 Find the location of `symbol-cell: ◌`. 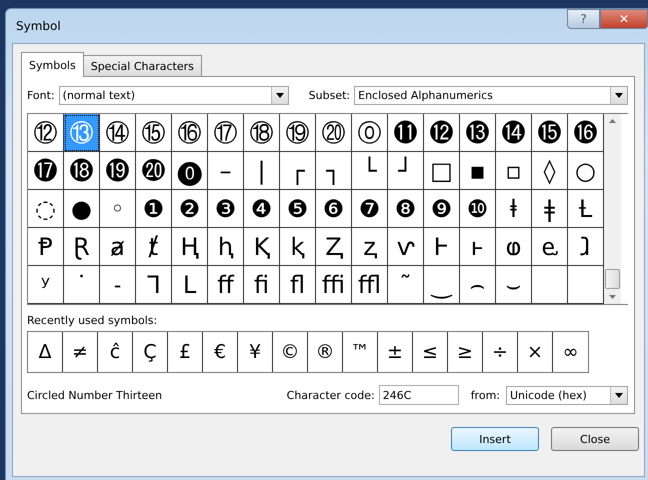

symbol-cell: ◌ is located at coordinates (46, 209).